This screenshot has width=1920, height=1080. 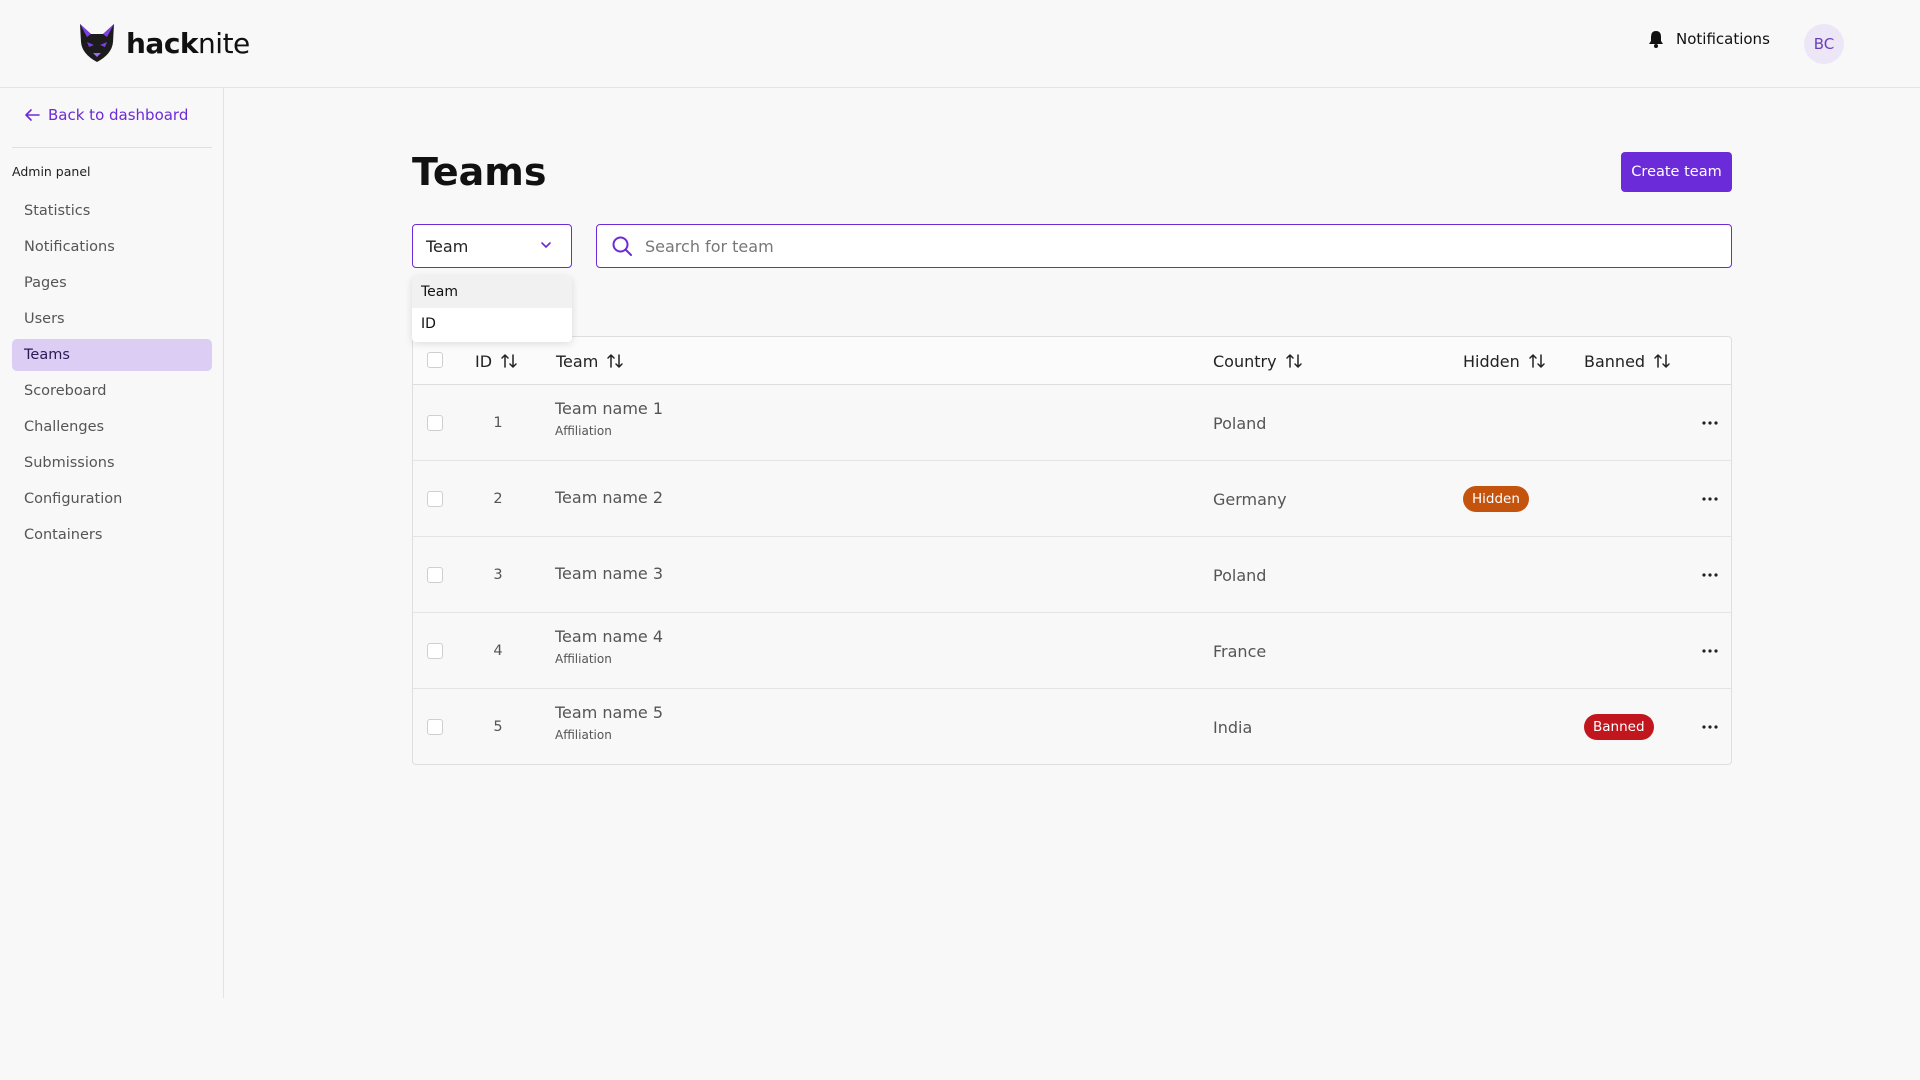 What do you see at coordinates (492, 246) in the screenshot?
I see `filter-field-select: Team` at bounding box center [492, 246].